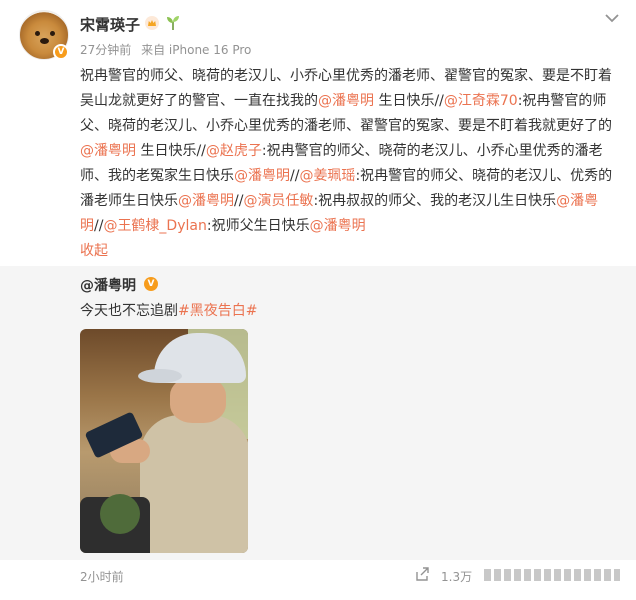 The image size is (636, 600). Describe the element at coordinates (234, 151) in the screenshot. I see `mention-link: @赵虎子` at that location.